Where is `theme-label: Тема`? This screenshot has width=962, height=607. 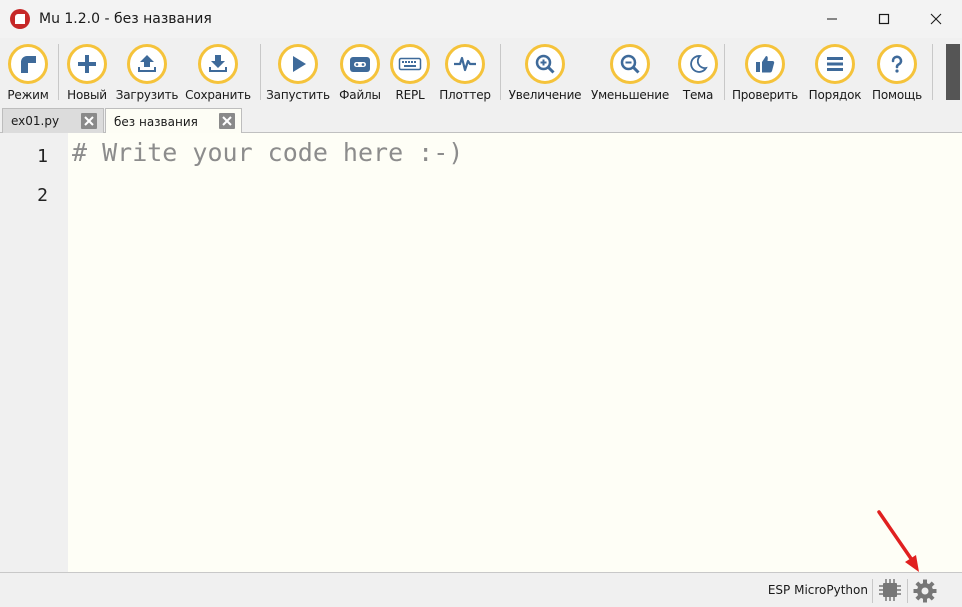
theme-label: Тема is located at coordinates (698, 95).